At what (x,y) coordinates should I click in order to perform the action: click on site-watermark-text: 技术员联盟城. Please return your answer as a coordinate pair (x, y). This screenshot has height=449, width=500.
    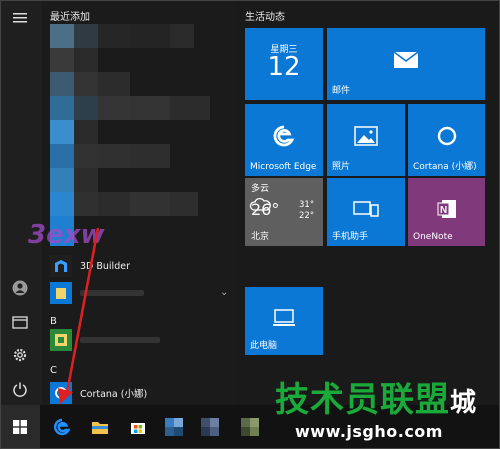
    Looking at the image, I should click on (376, 400).